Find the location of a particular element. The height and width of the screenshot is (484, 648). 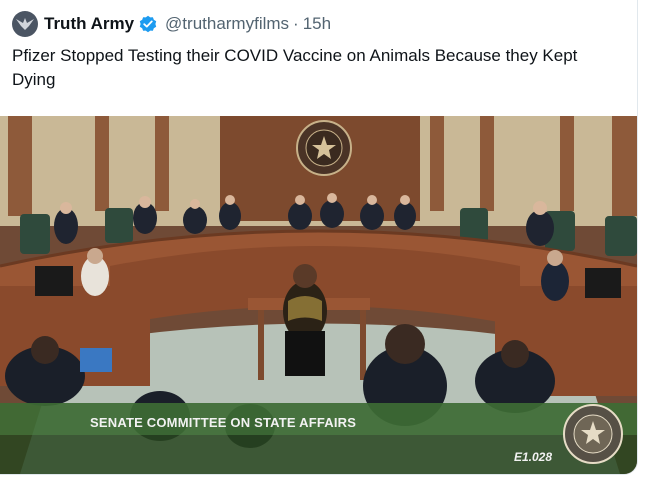

lower-third-caption: SENATE COMMITTEE ON STATE AFFAIRS is located at coordinates (223, 422).